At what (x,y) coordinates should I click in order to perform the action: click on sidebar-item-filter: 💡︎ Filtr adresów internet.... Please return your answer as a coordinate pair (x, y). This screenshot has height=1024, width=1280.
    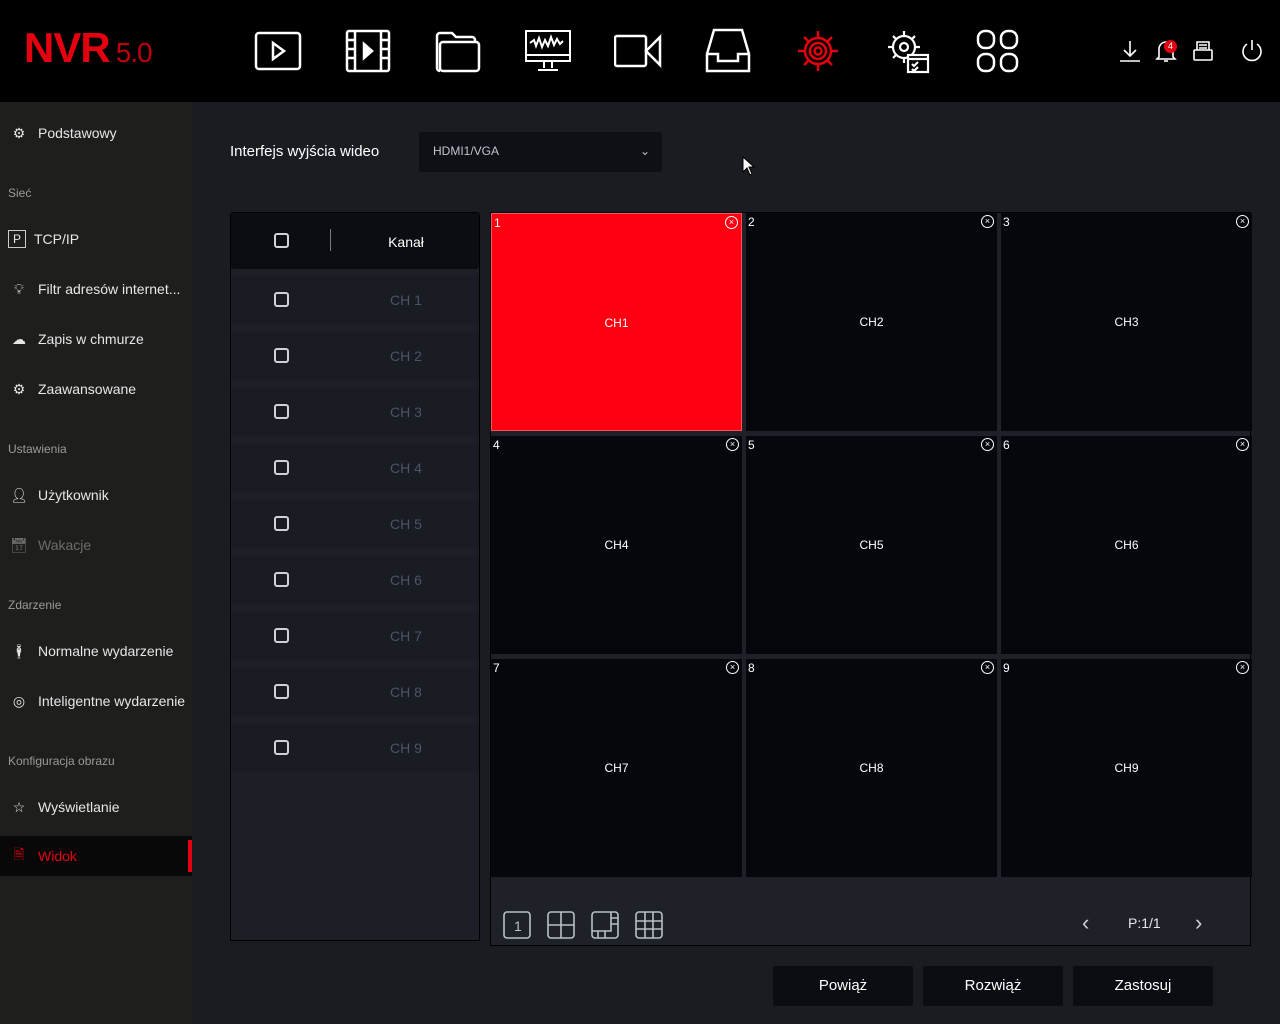
    Looking at the image, I should click on (96, 289).